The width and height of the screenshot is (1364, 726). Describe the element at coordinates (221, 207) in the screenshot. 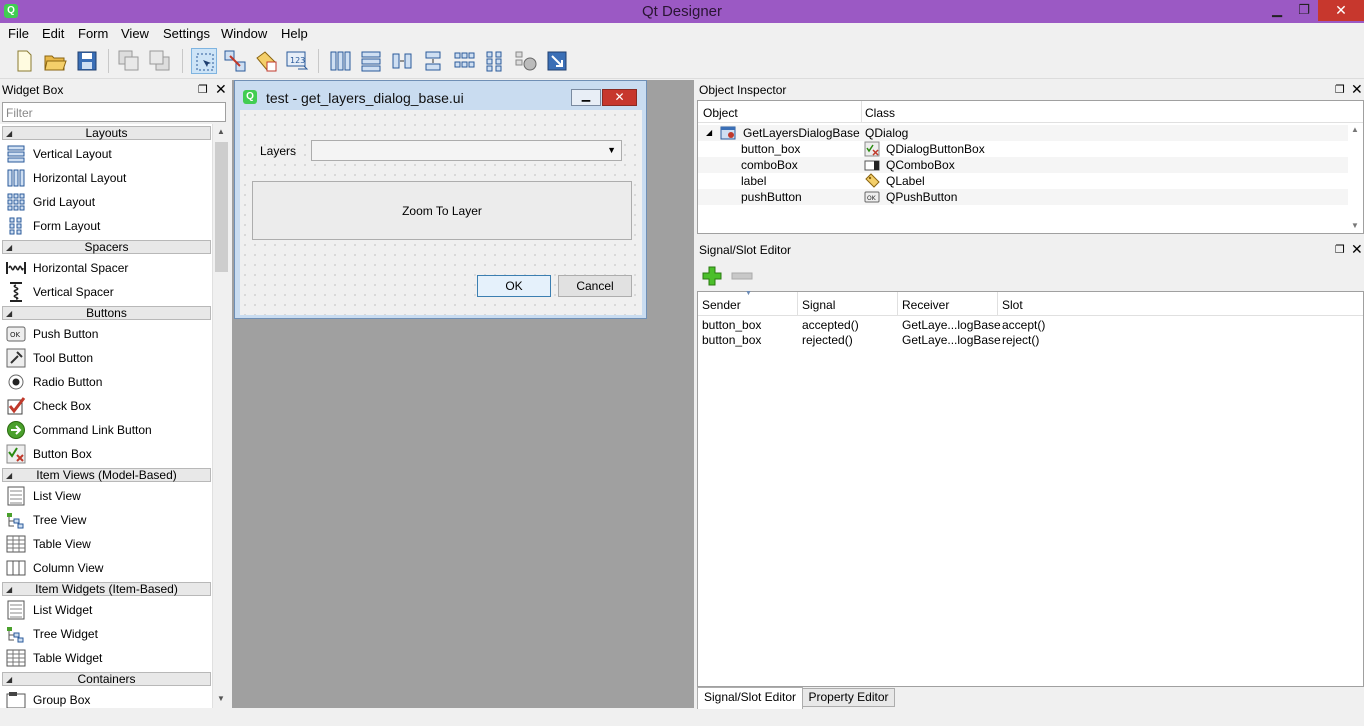

I see `scrollbar-thumb` at that location.